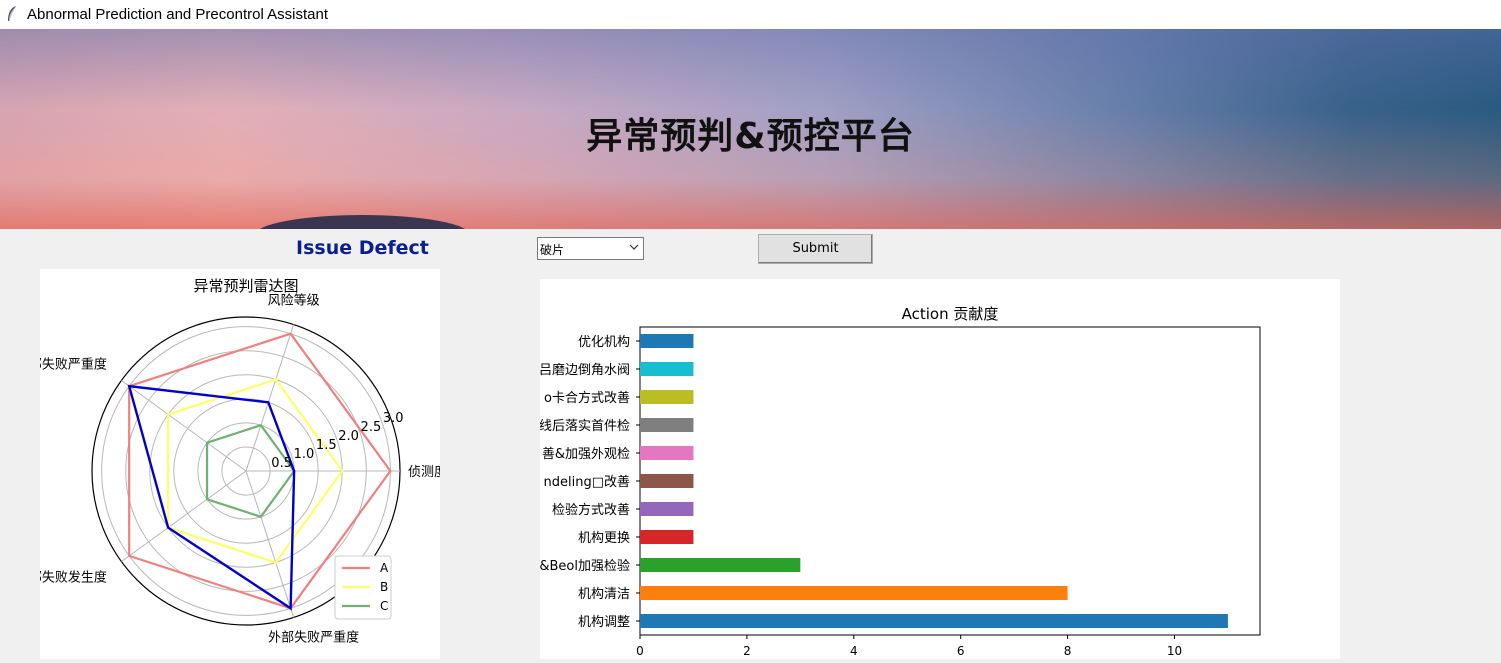 This screenshot has width=1501, height=663. Describe the element at coordinates (585, 566) in the screenshot. I see `bar-category-label: &Beol加强检验` at that location.